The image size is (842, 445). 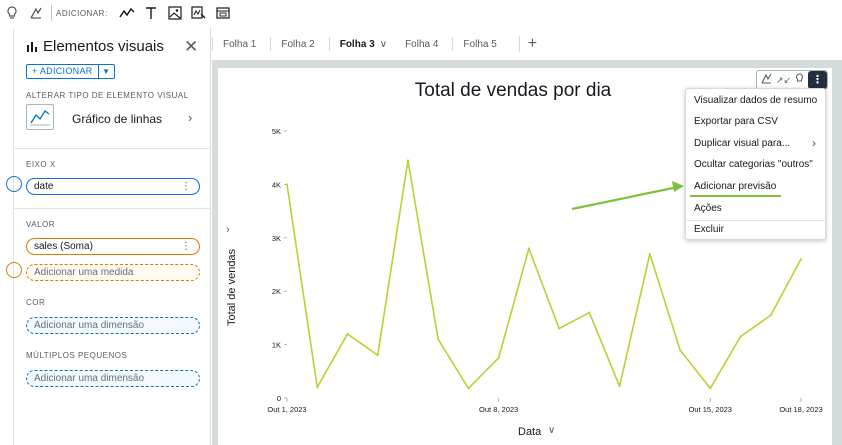 I want to click on tab-folha-3: Folha 3 ∨, so click(x=361, y=44).